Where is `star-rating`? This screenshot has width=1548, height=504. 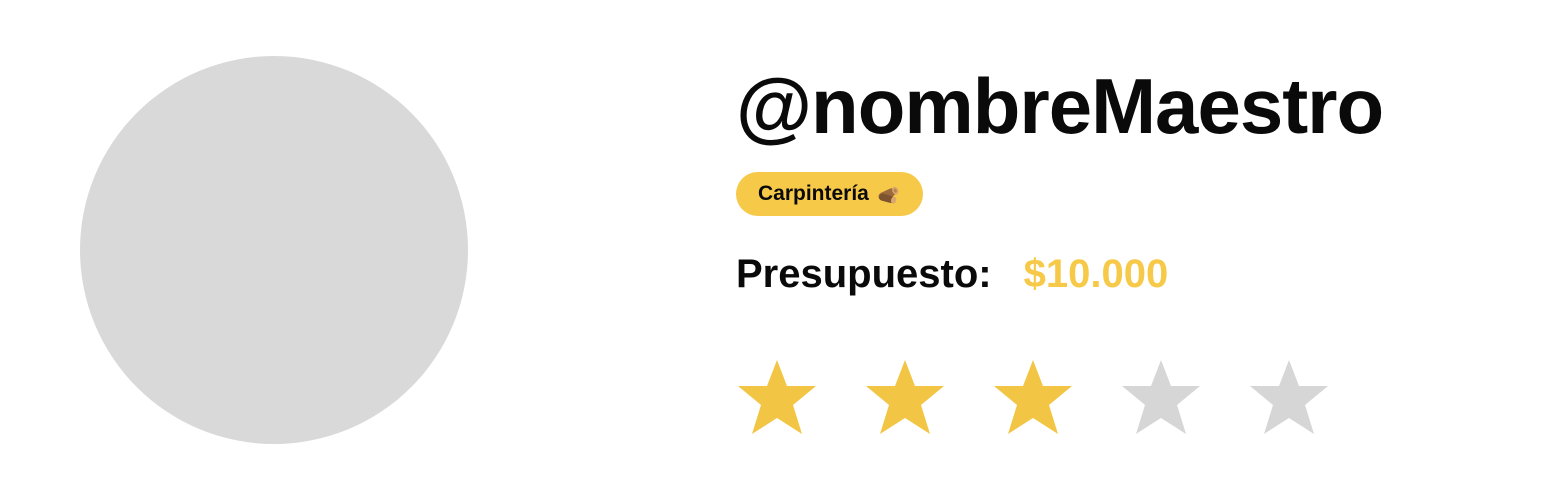
star-rating is located at coordinates (1033, 397).